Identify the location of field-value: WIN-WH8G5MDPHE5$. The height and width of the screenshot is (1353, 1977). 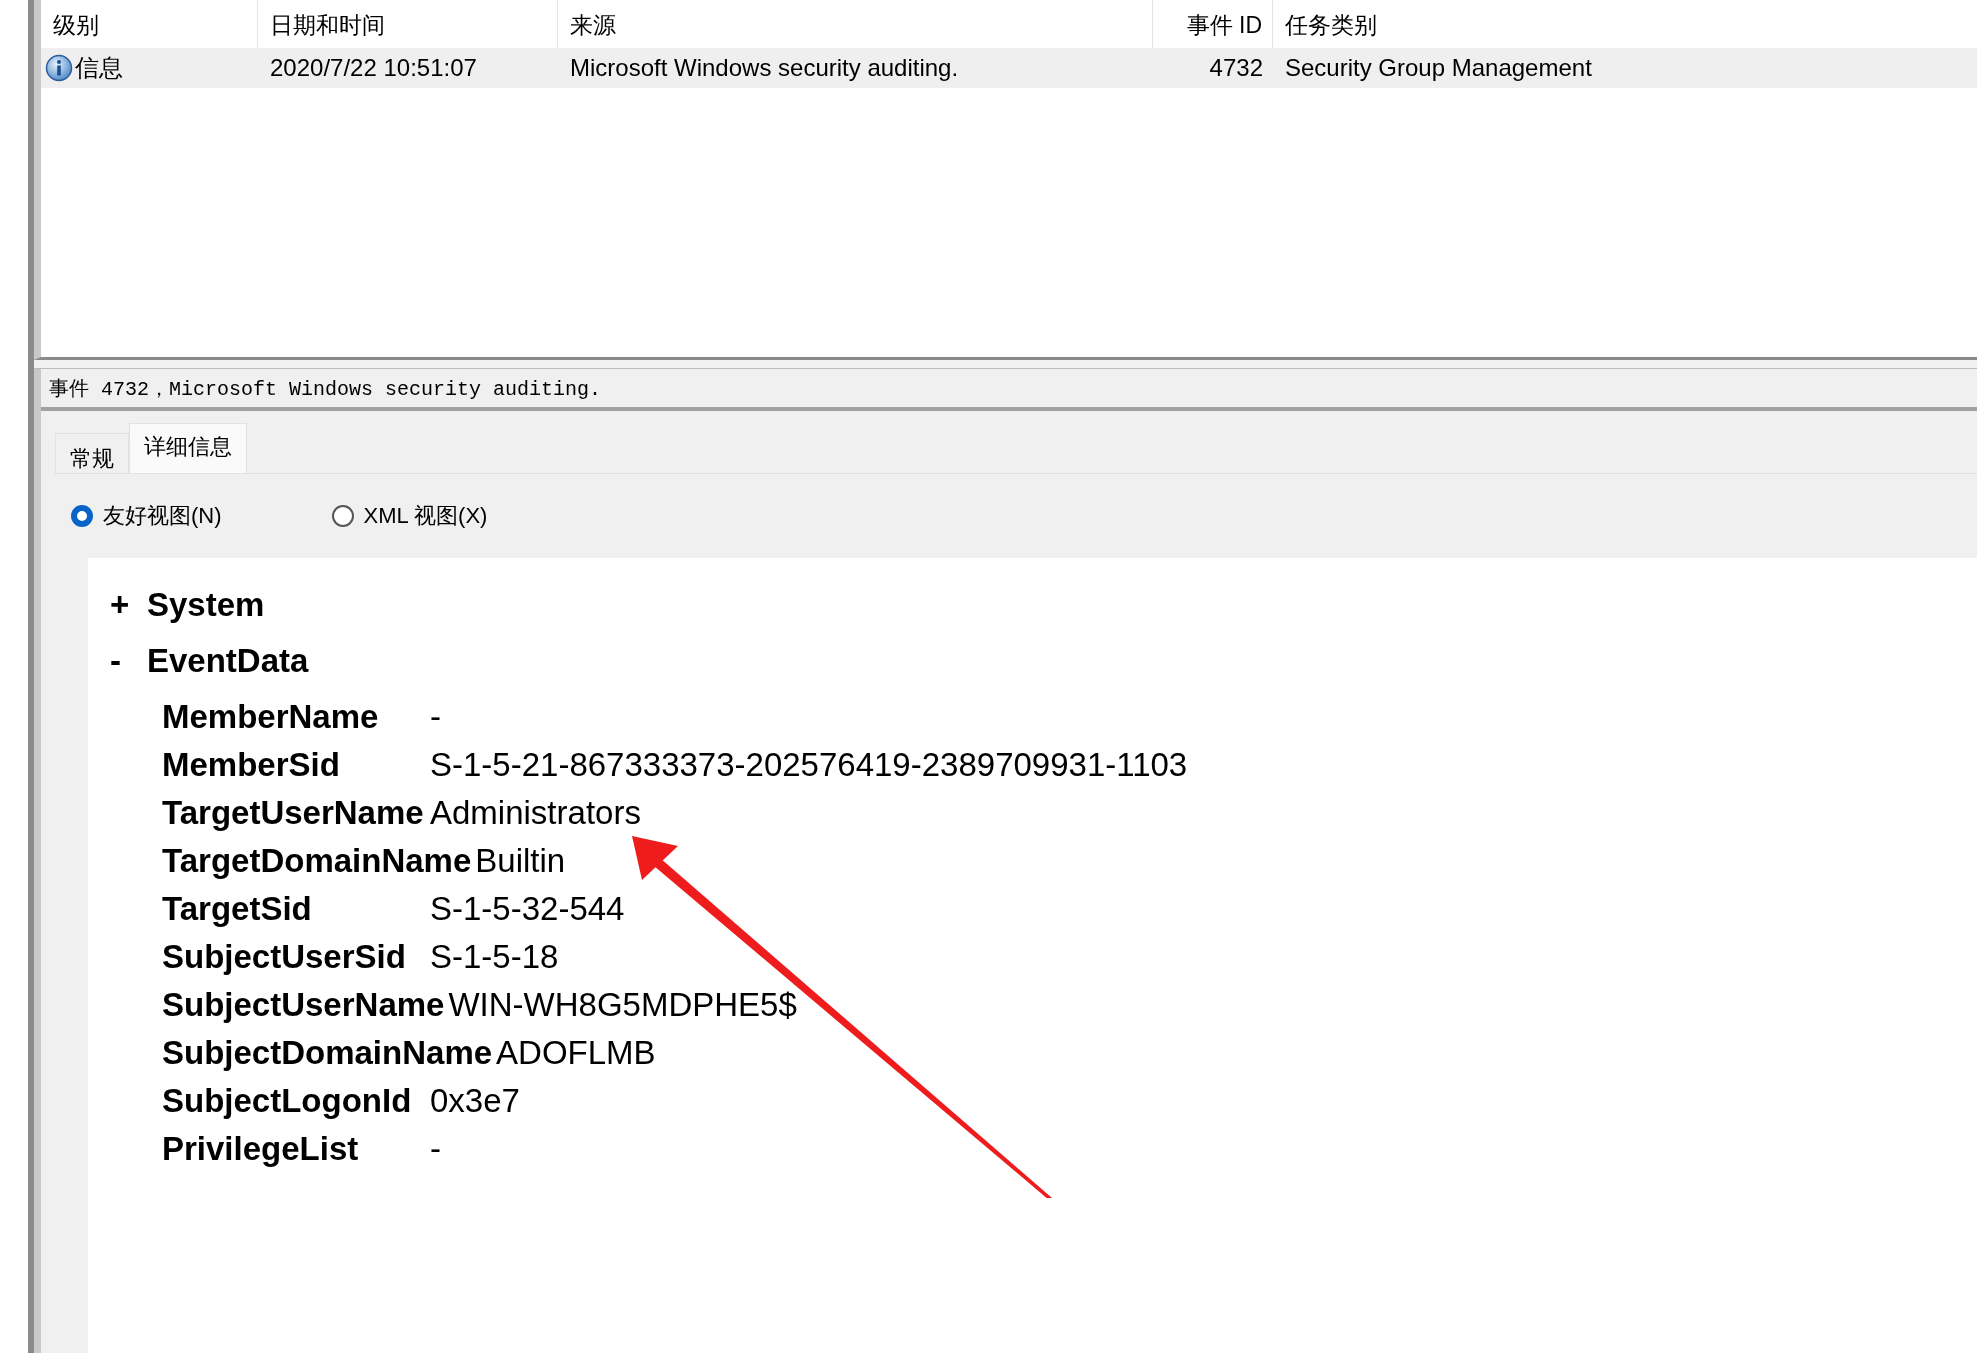
(622, 1005).